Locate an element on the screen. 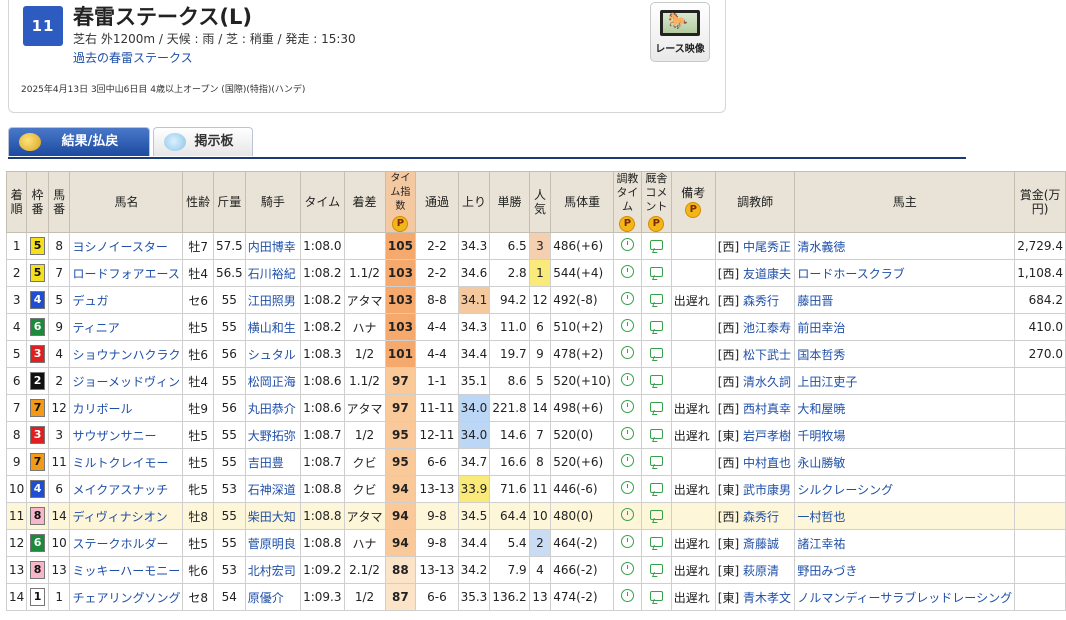  jockey-link: 大野拓弥 is located at coordinates (272, 436).